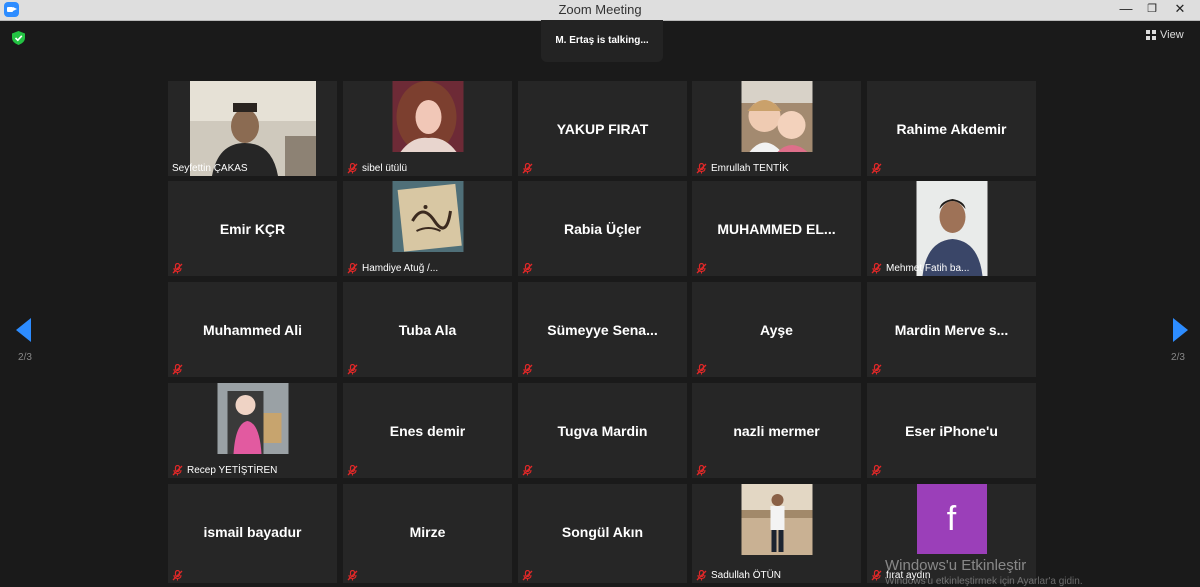 Image resolution: width=1200 pixels, height=587 pixels. I want to click on participant-name: Emir KÇR, so click(252, 229).